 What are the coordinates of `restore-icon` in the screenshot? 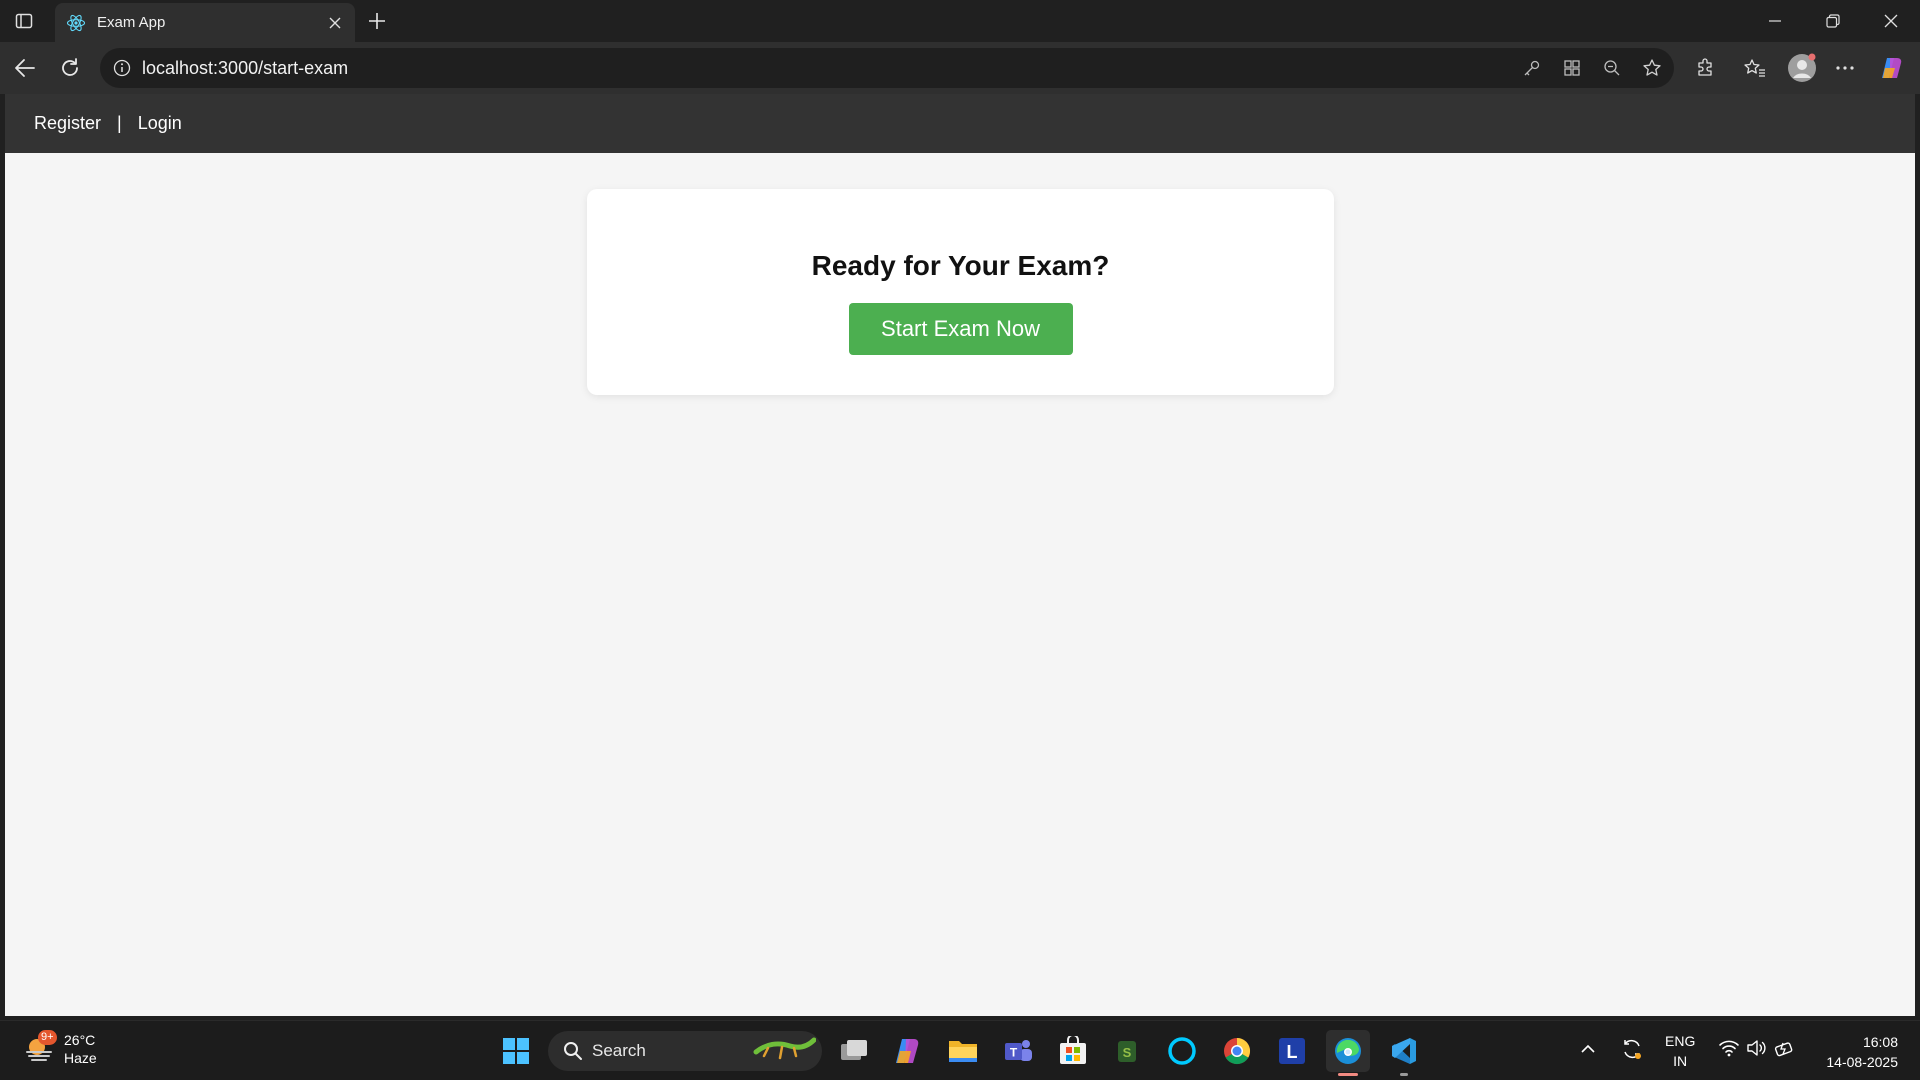 It's located at (1833, 21).